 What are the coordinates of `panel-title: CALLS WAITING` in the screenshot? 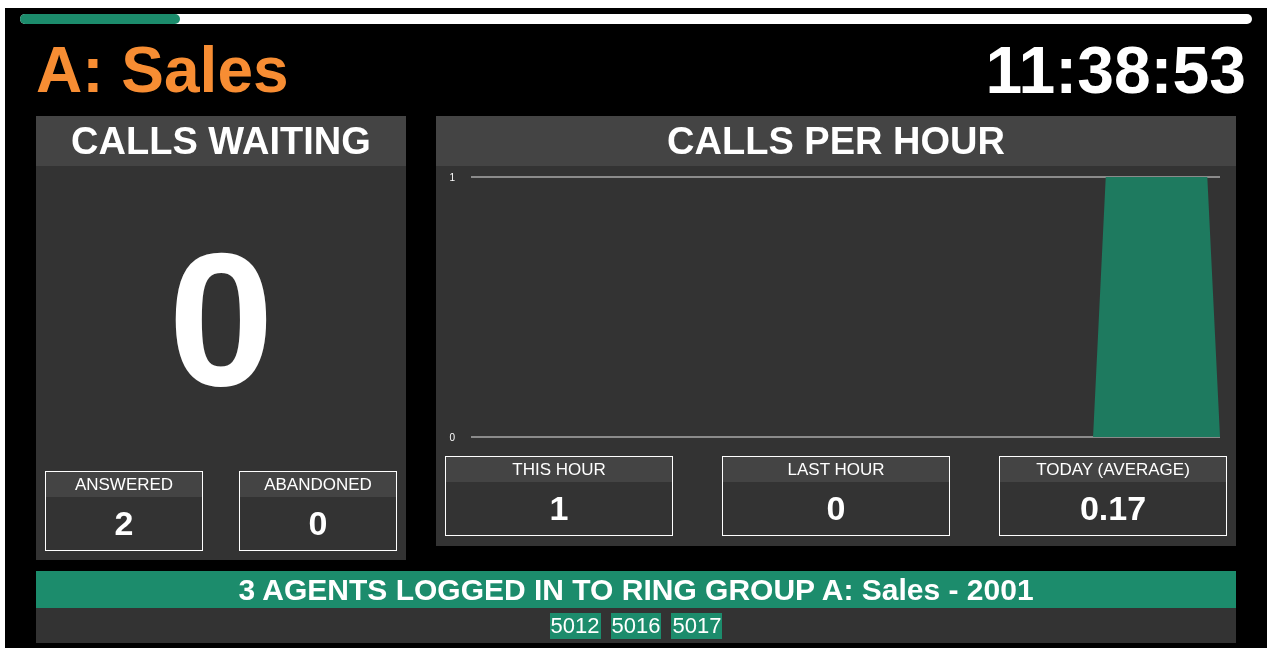 It's located at (221, 141).